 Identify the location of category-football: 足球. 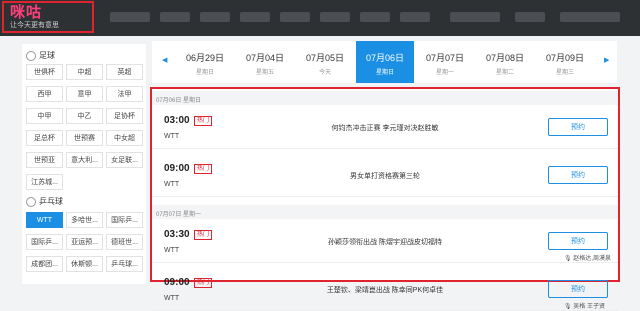
(40, 55).